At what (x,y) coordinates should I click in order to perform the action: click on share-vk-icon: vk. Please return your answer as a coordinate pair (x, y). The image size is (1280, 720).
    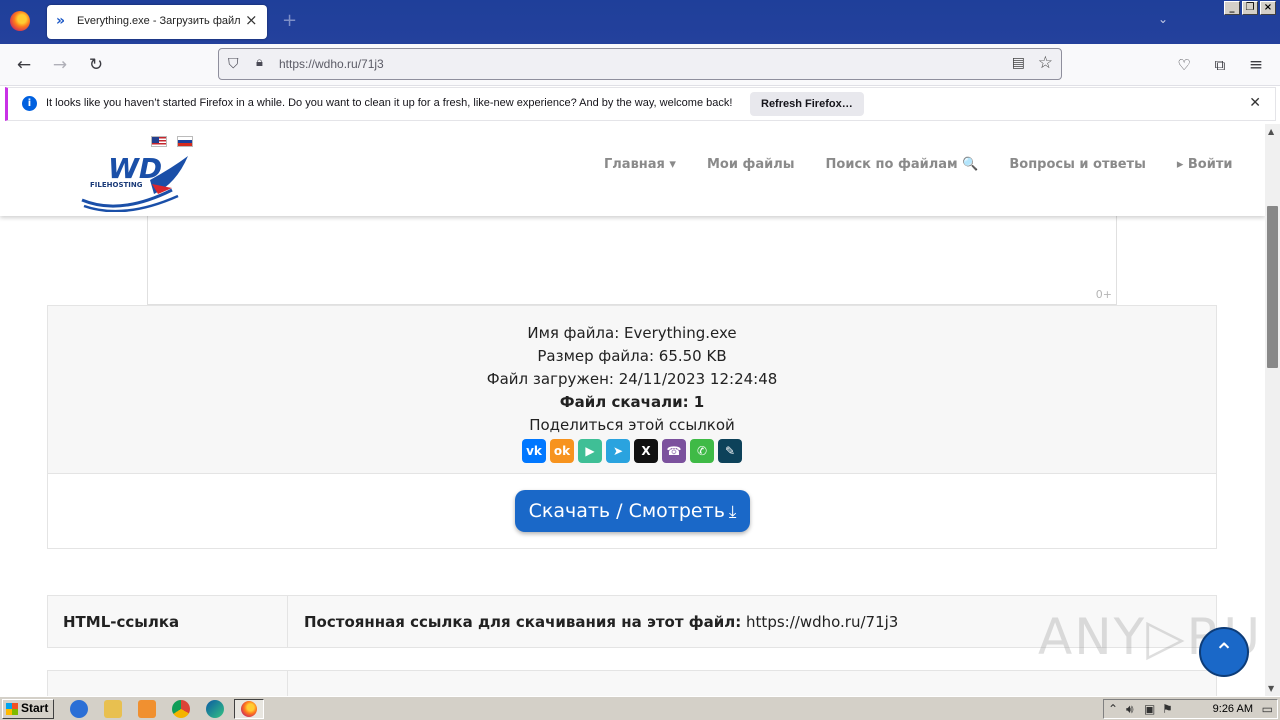
    Looking at the image, I should click on (534, 451).